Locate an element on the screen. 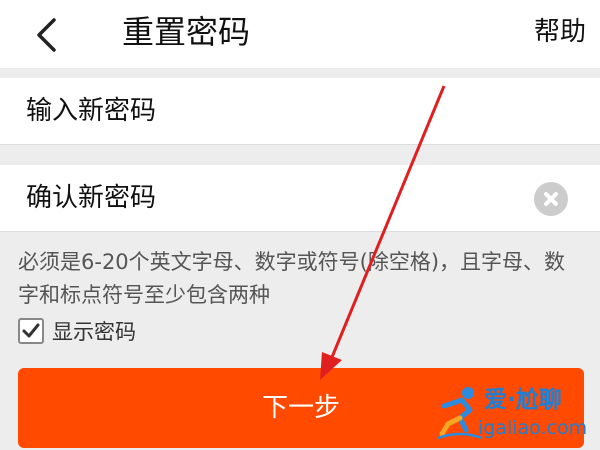  confirm-password-row is located at coordinates (300, 198).